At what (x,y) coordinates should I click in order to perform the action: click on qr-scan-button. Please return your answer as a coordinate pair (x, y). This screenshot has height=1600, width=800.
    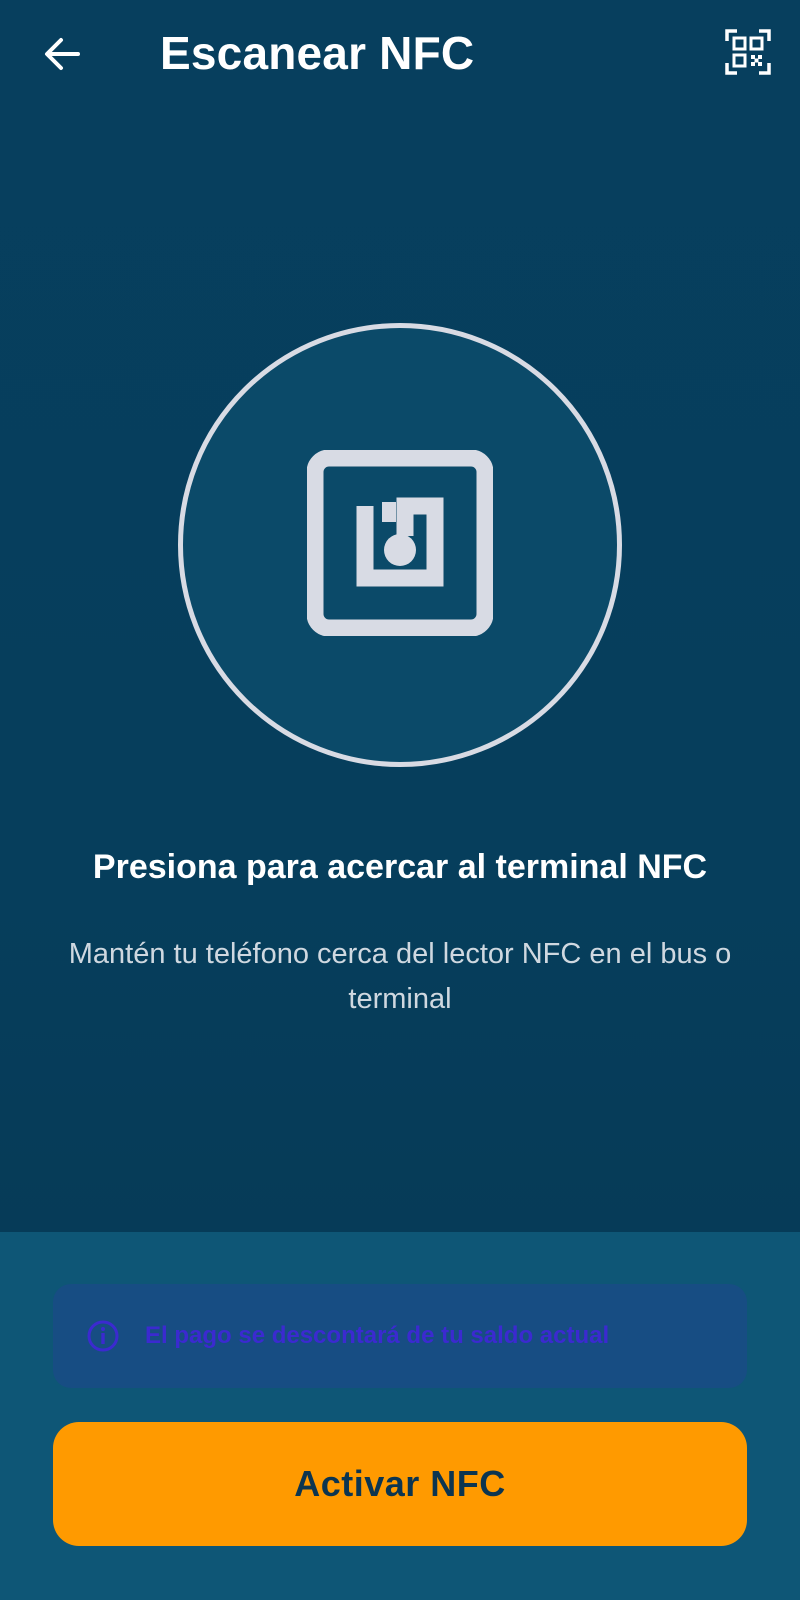
    Looking at the image, I should click on (748, 54).